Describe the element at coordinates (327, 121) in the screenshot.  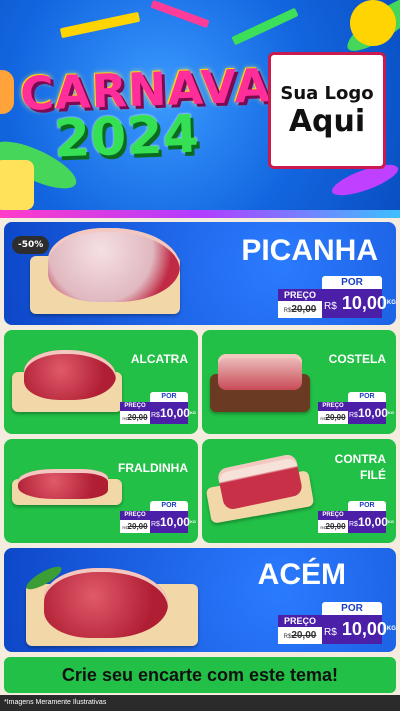
I see `logo-text-line2: Aqui` at that location.